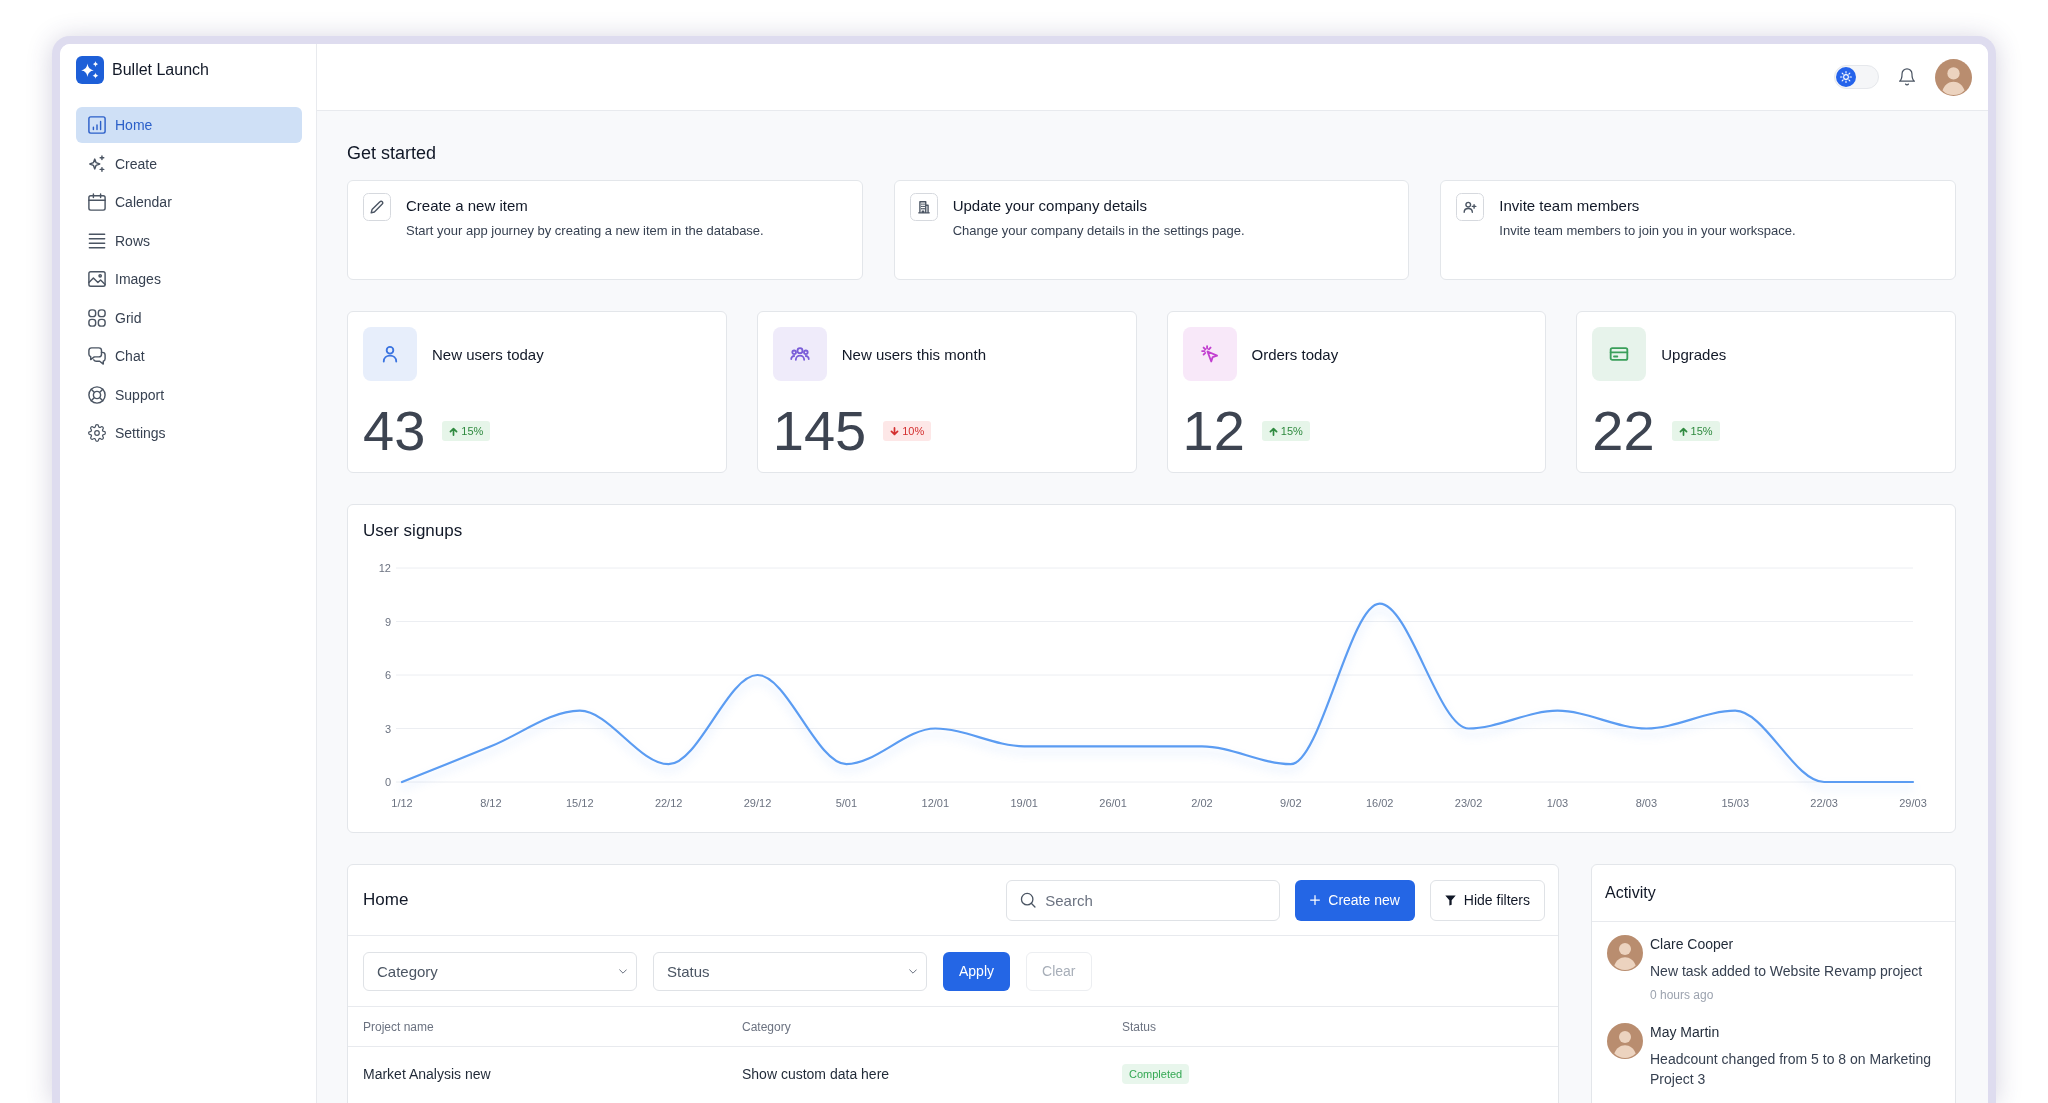 This screenshot has width=2048, height=1103. Describe the element at coordinates (97, 202) in the screenshot. I see `calendar-icon` at that location.